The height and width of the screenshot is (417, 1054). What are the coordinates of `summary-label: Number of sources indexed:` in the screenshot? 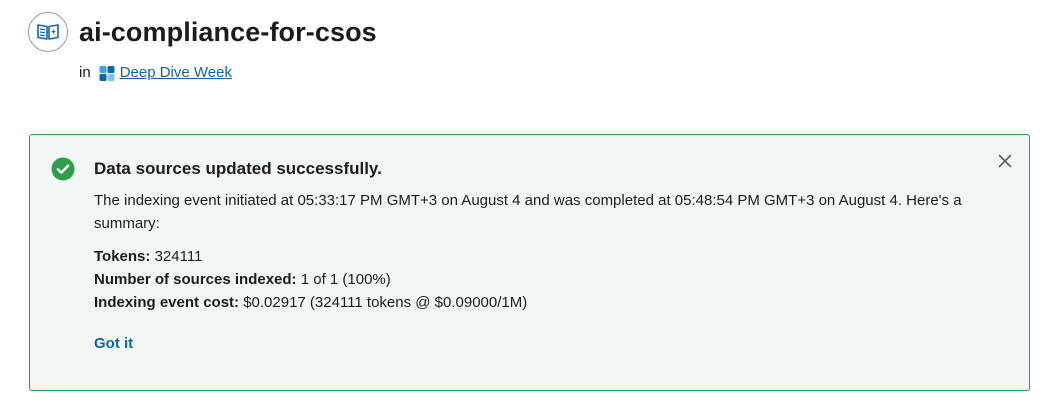 It's located at (195, 279).